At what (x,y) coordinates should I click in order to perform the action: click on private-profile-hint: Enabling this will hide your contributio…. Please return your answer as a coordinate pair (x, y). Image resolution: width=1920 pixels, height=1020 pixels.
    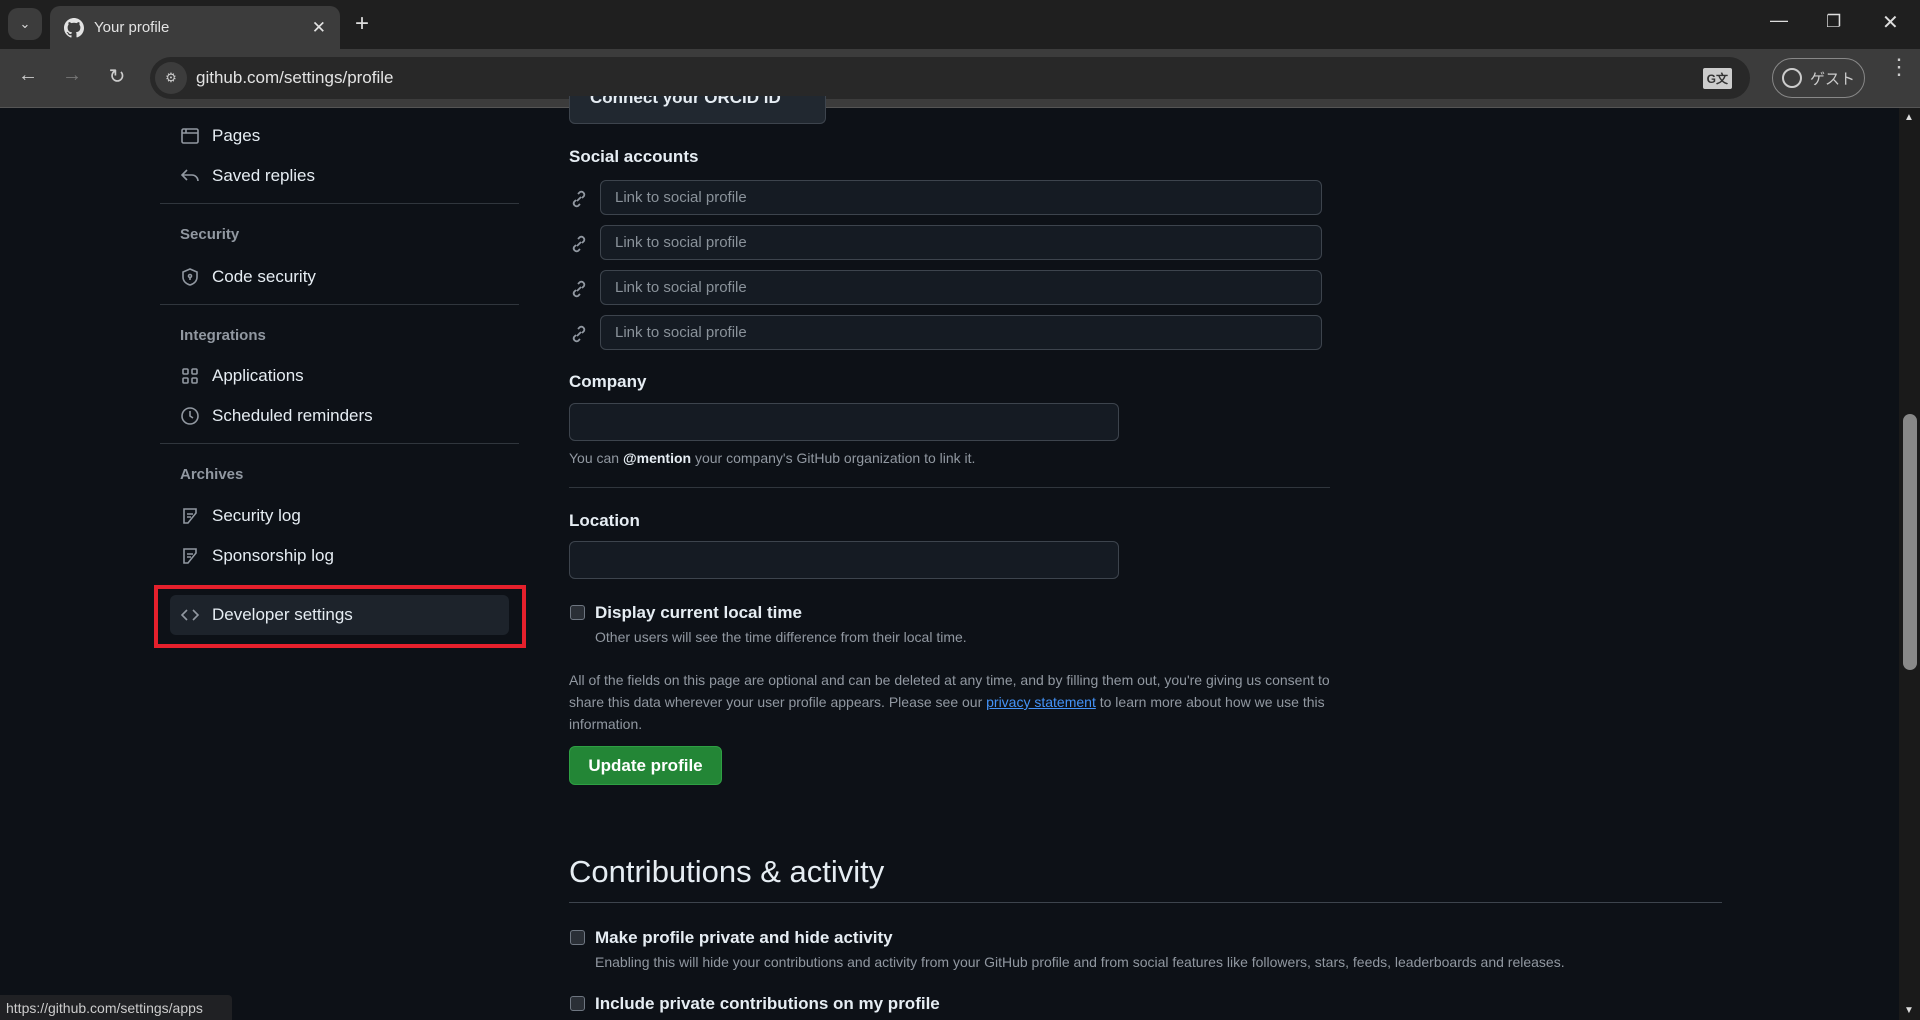
    Looking at the image, I should click on (1080, 962).